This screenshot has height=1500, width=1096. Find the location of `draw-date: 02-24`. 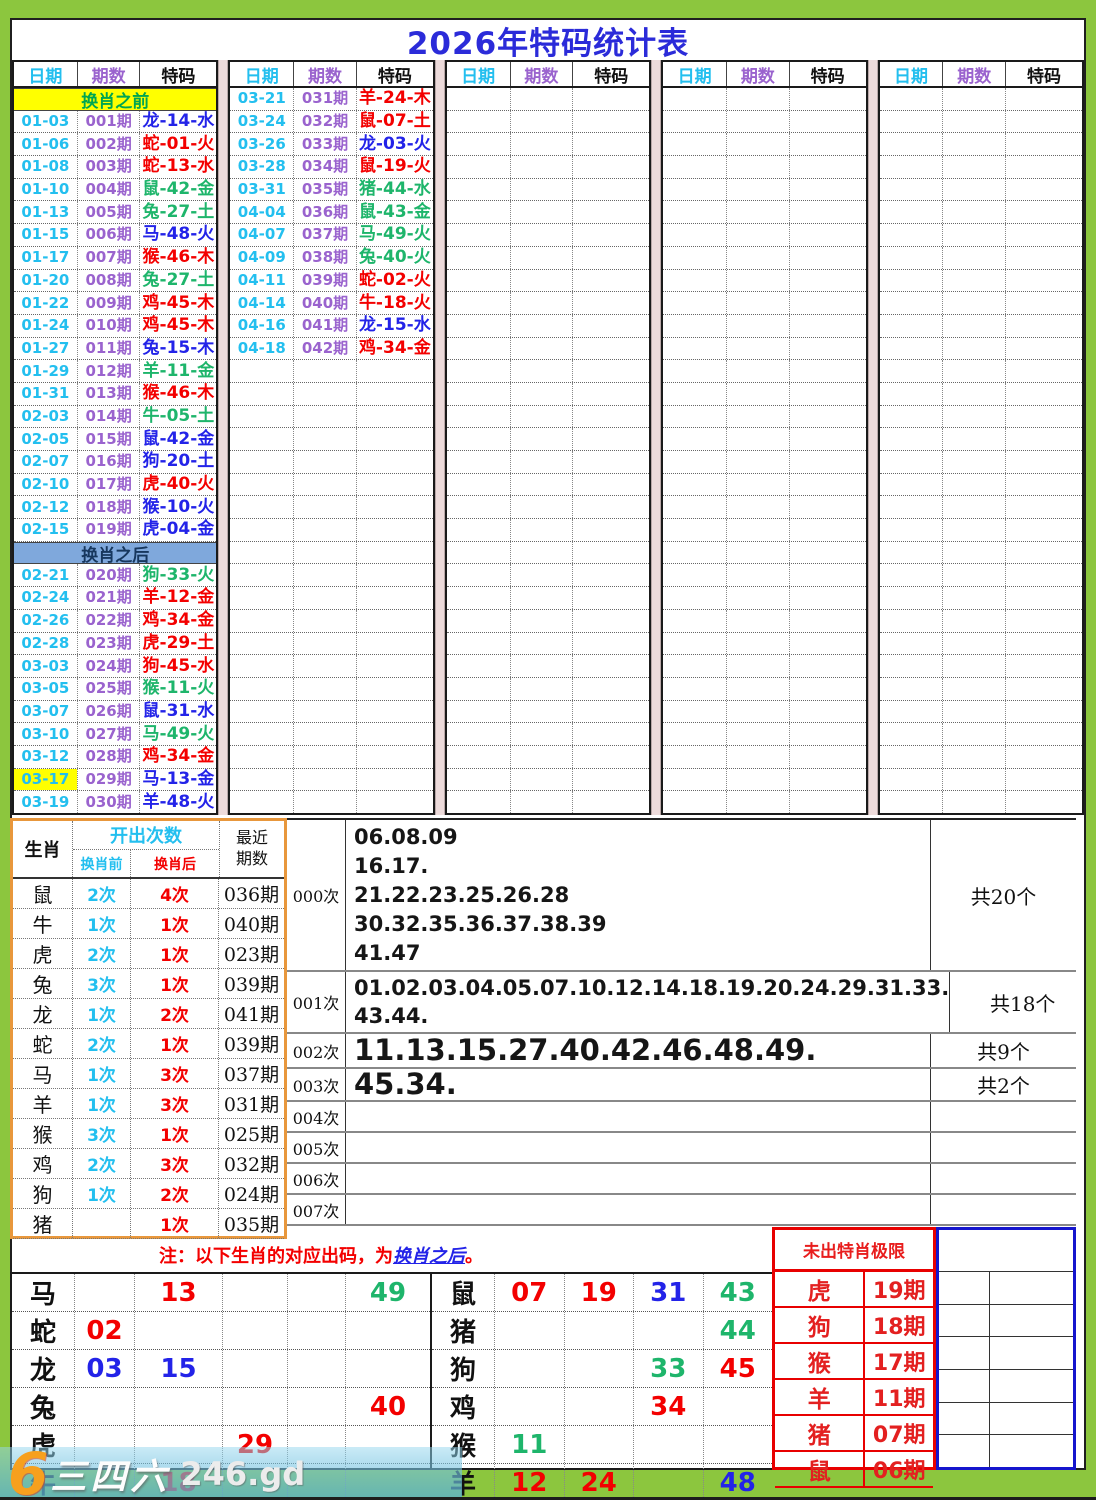

draw-date: 02-24 is located at coordinates (45, 597).